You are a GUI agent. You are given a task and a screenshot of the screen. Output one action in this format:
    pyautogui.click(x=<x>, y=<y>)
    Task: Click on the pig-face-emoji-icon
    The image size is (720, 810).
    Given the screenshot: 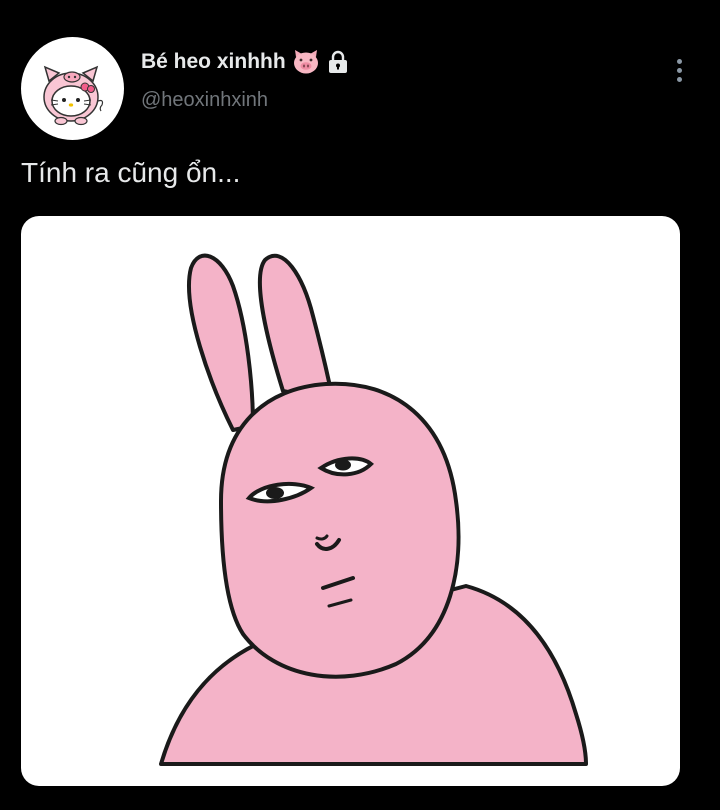 What is the action you would take?
    pyautogui.click(x=305, y=62)
    